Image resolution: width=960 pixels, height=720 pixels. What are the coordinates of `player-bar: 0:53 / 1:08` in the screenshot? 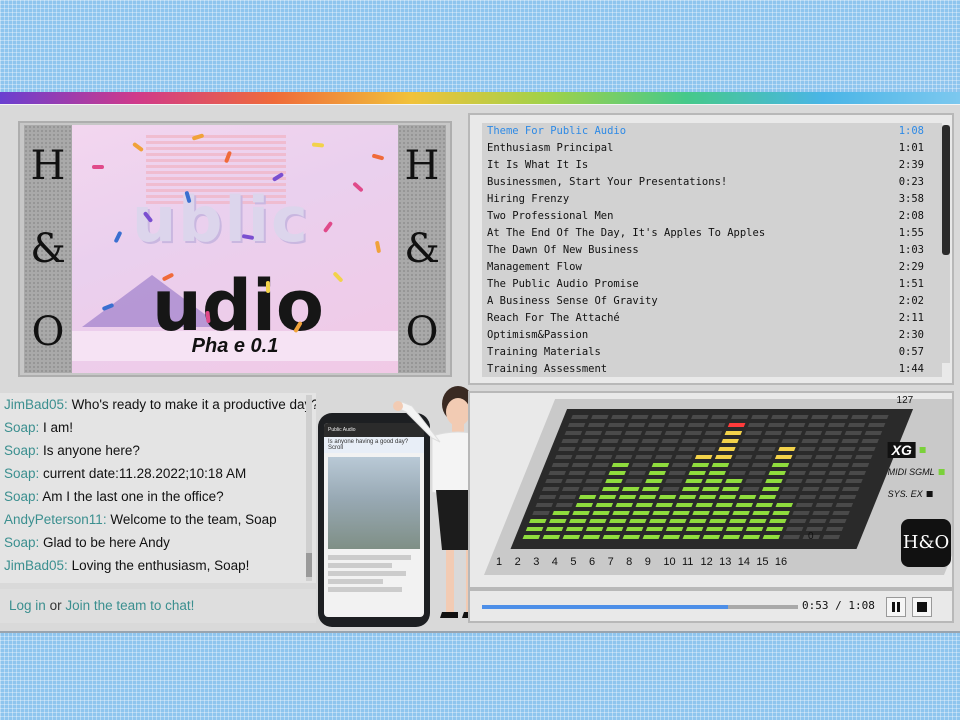 It's located at (711, 606).